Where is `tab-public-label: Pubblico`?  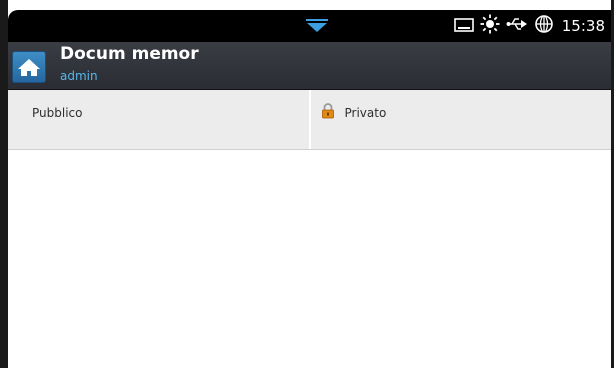 tab-public-label: Pubblico is located at coordinates (57, 112).